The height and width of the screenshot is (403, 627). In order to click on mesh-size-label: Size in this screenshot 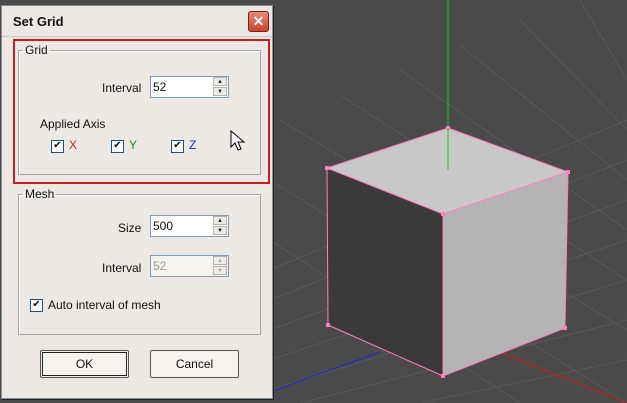, I will do `click(130, 228)`.